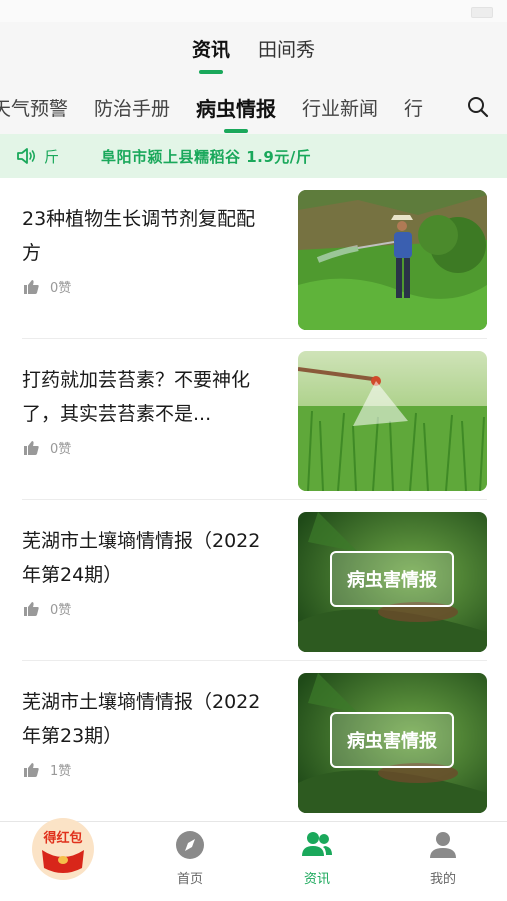 The height and width of the screenshot is (901, 507). What do you see at coordinates (63, 838) in the screenshot?
I see `red-packet-label: 得红包` at bounding box center [63, 838].